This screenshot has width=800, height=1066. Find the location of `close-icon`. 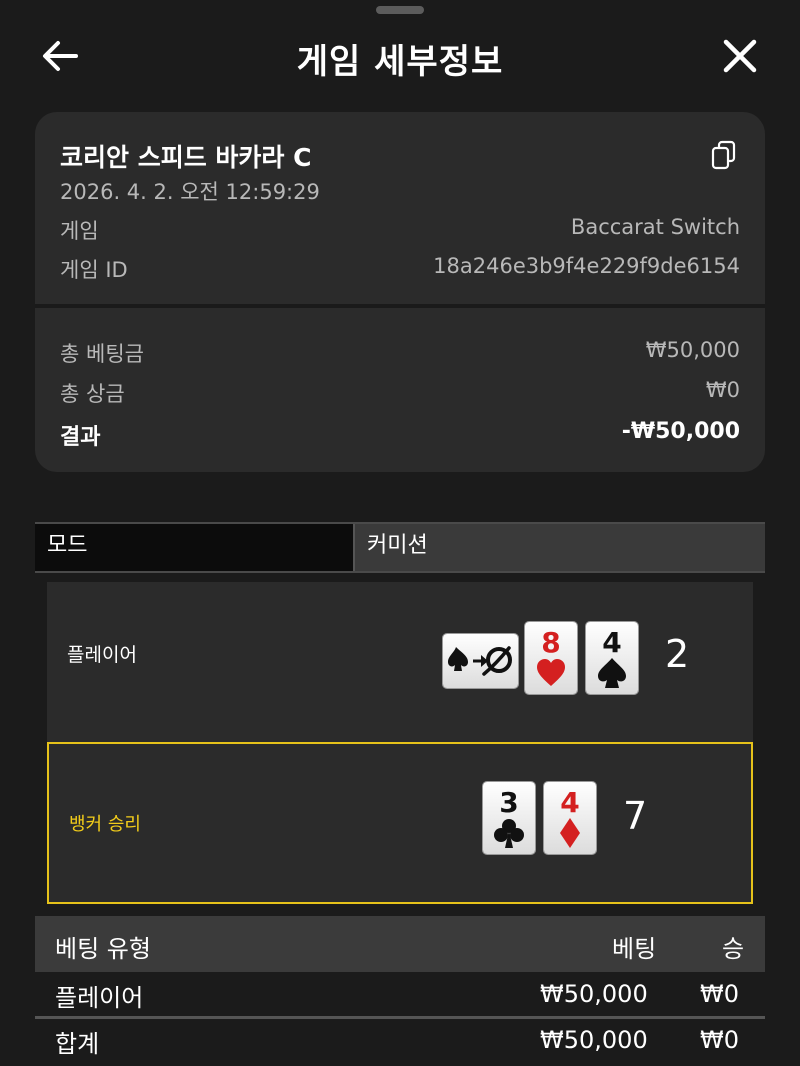

close-icon is located at coordinates (740, 56).